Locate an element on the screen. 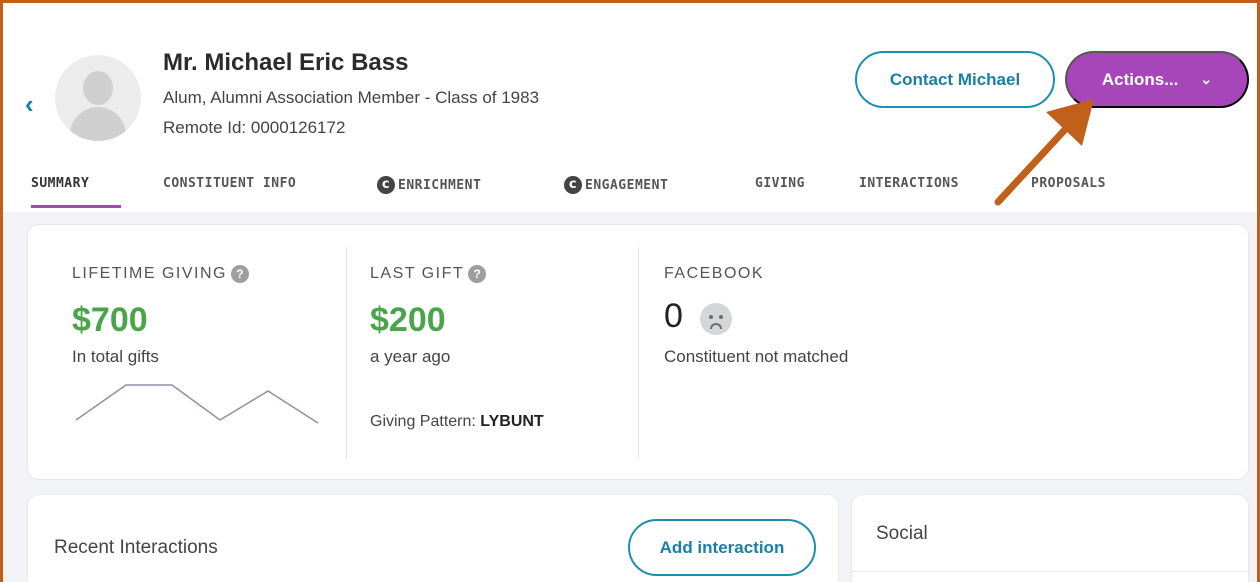  tab-enrichment: c ENRICHMENT is located at coordinates (429, 185).